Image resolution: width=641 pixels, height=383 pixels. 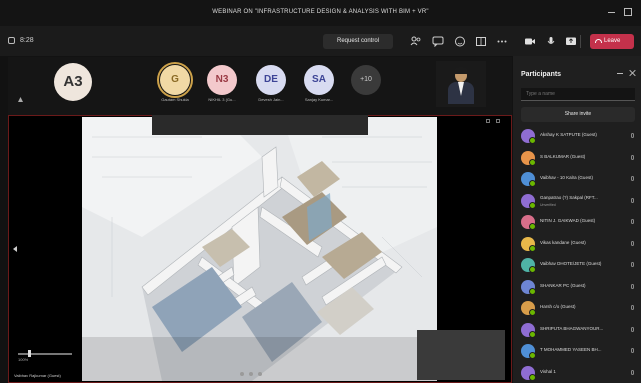 What do you see at coordinates (23, 359) in the screenshot?
I see `zoom-level: 100%` at bounding box center [23, 359].